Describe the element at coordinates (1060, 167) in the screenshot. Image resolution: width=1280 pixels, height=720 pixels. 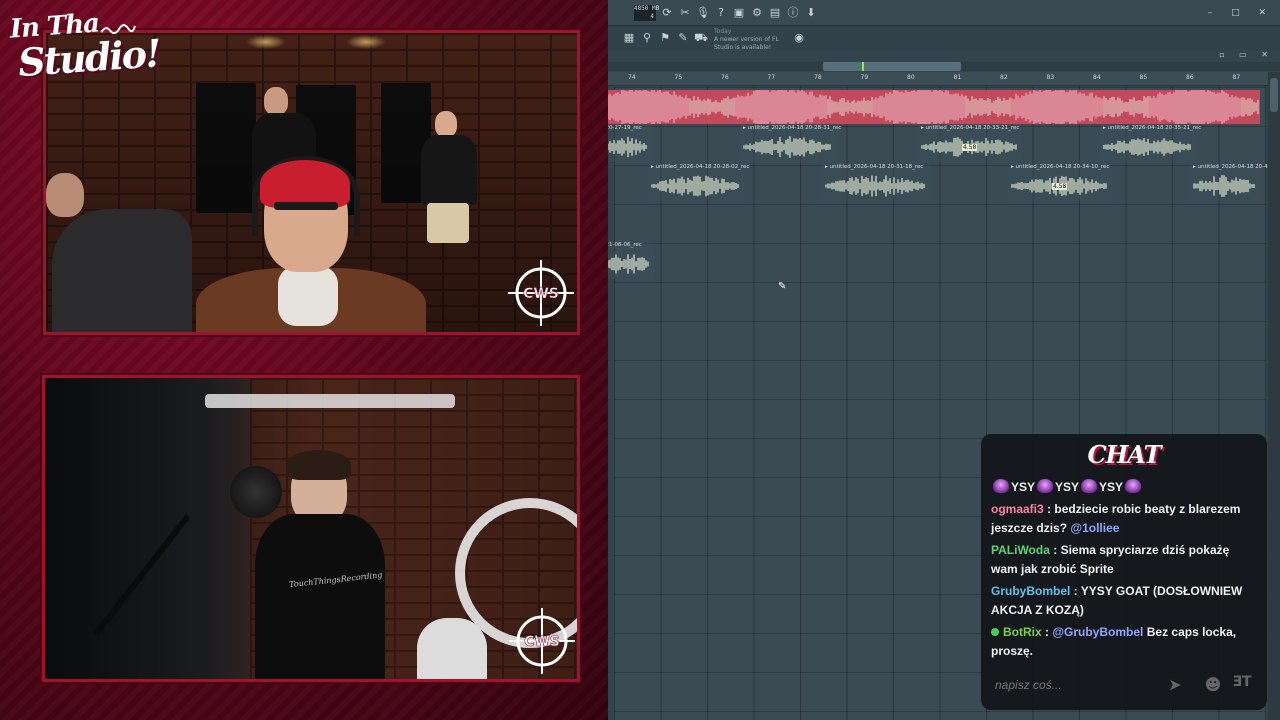
I see `clip-label: ▸ untitled_2026-04-18 20-34-10_rec` at that location.